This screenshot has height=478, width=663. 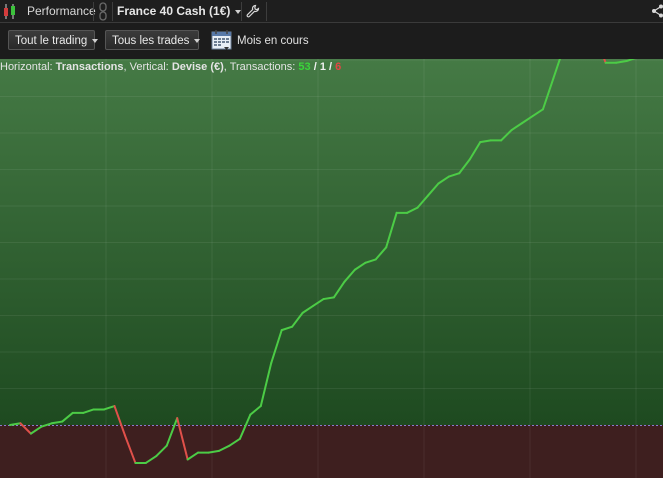 What do you see at coordinates (61, 11) in the screenshot?
I see `app-title: Performance` at bounding box center [61, 11].